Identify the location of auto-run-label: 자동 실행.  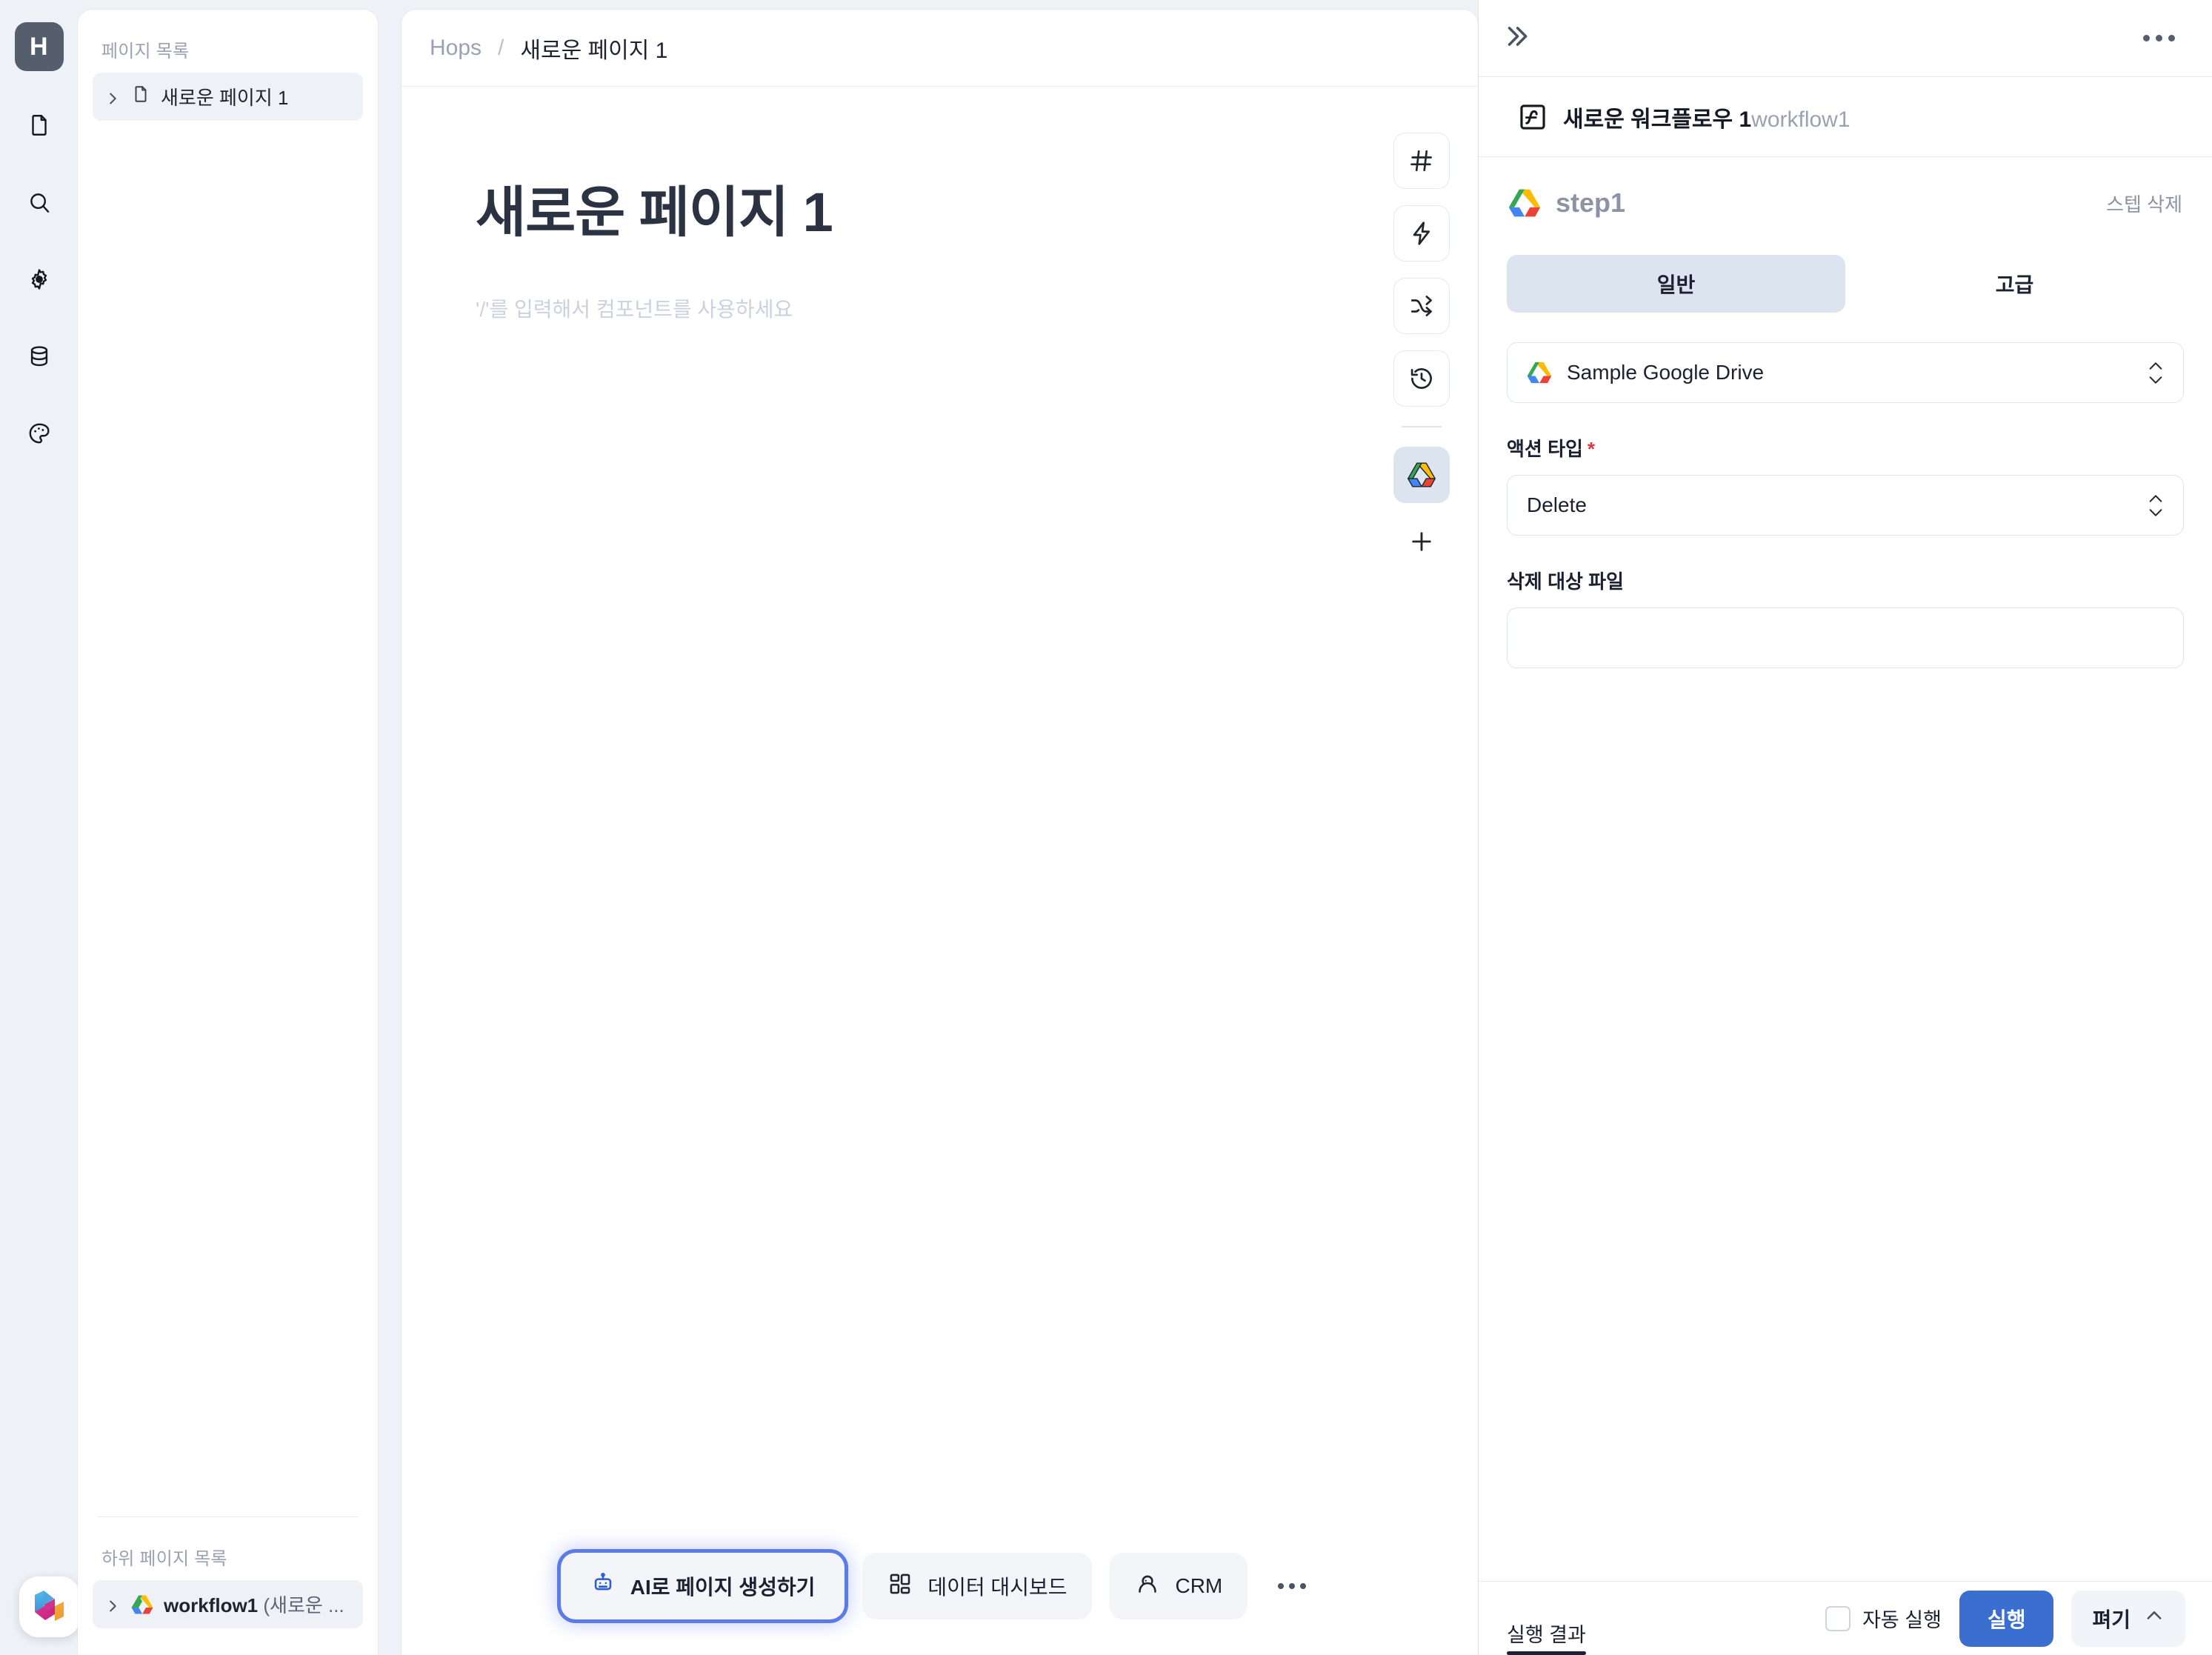
(1902, 1620).